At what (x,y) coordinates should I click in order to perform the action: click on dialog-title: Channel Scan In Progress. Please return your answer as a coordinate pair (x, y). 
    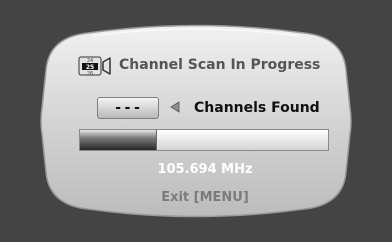
    Looking at the image, I should click on (220, 65).